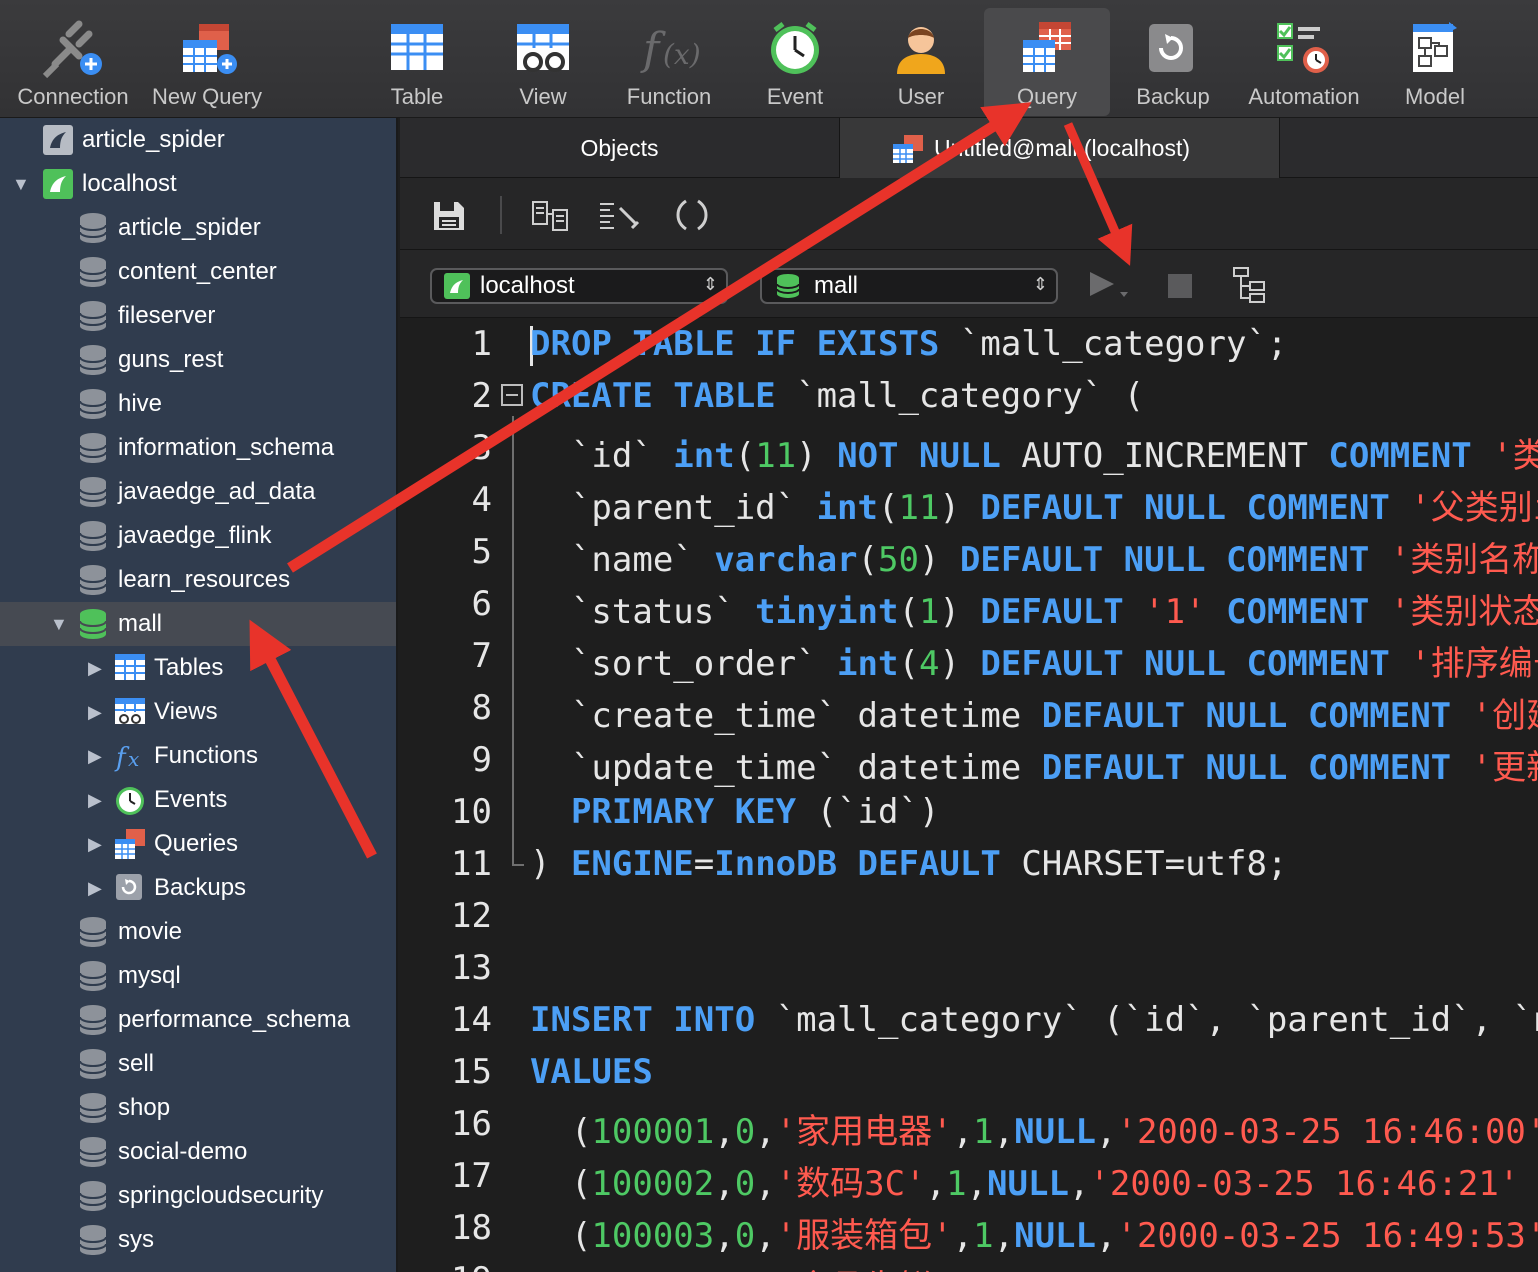 Image resolution: width=1538 pixels, height=1272 pixels. I want to click on tree-db-guns-rest: guns_rest, so click(198, 360).